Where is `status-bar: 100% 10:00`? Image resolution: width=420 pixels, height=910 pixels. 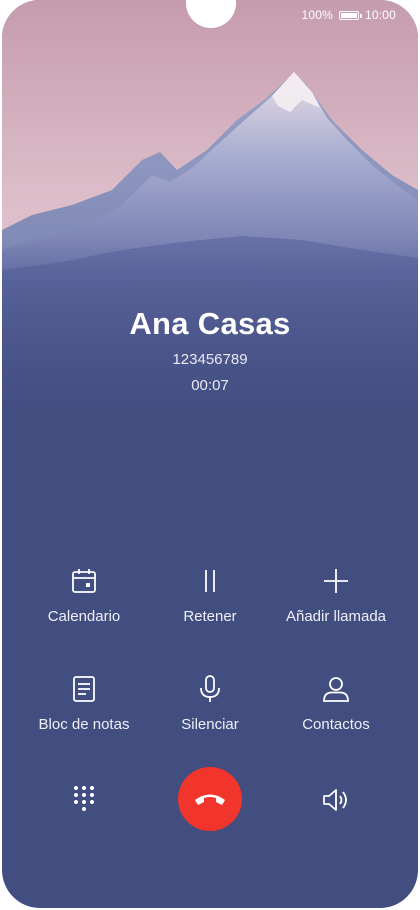 status-bar: 100% 10:00 is located at coordinates (348, 15).